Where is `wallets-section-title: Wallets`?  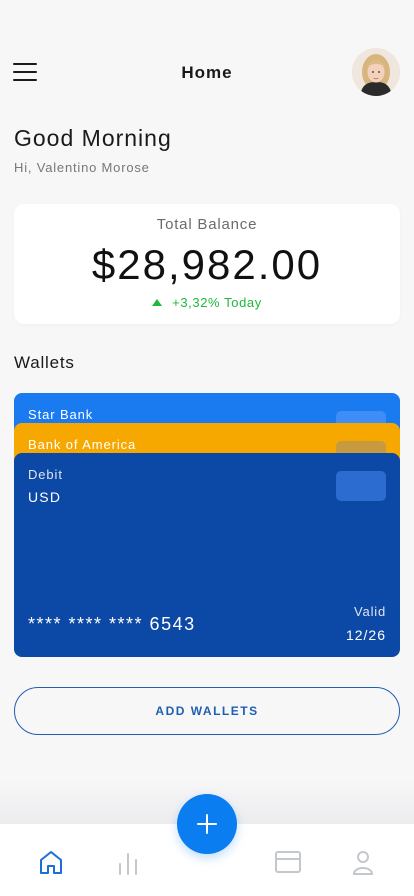
wallets-section-title: Wallets is located at coordinates (44, 362).